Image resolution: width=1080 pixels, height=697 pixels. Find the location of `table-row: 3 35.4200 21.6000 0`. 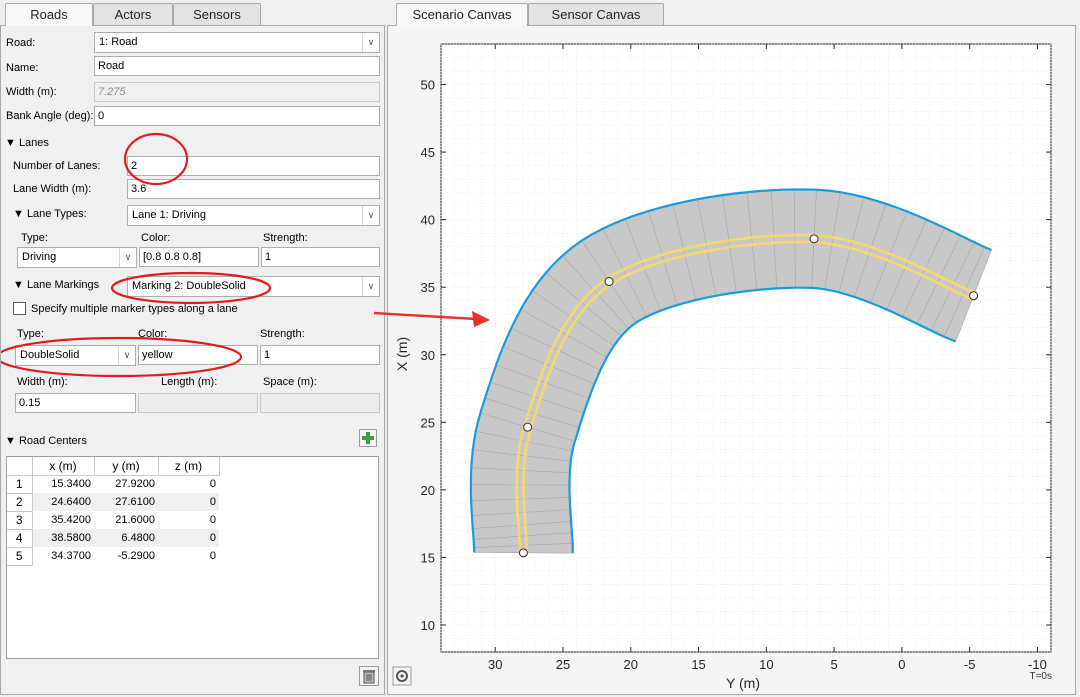

table-row: 3 35.4200 21.6000 0 is located at coordinates (113, 520).